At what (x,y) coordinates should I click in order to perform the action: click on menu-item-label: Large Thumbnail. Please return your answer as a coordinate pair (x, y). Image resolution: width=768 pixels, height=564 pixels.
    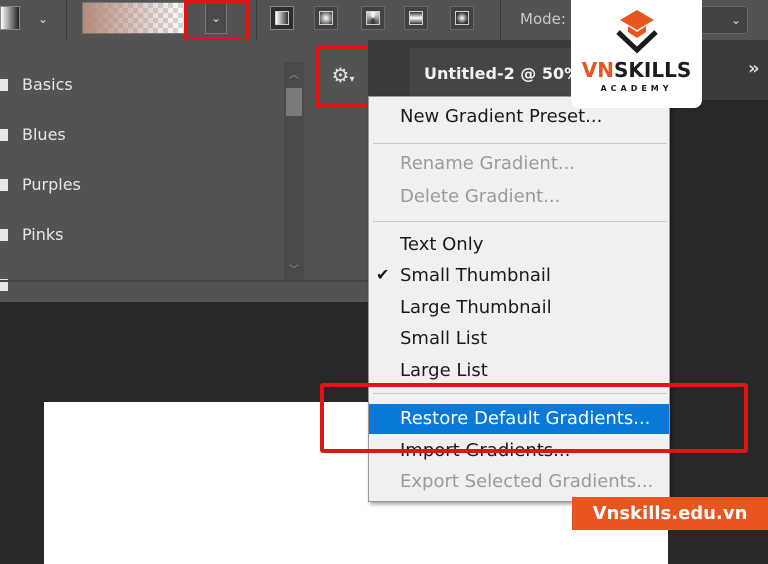
    Looking at the image, I should click on (476, 307).